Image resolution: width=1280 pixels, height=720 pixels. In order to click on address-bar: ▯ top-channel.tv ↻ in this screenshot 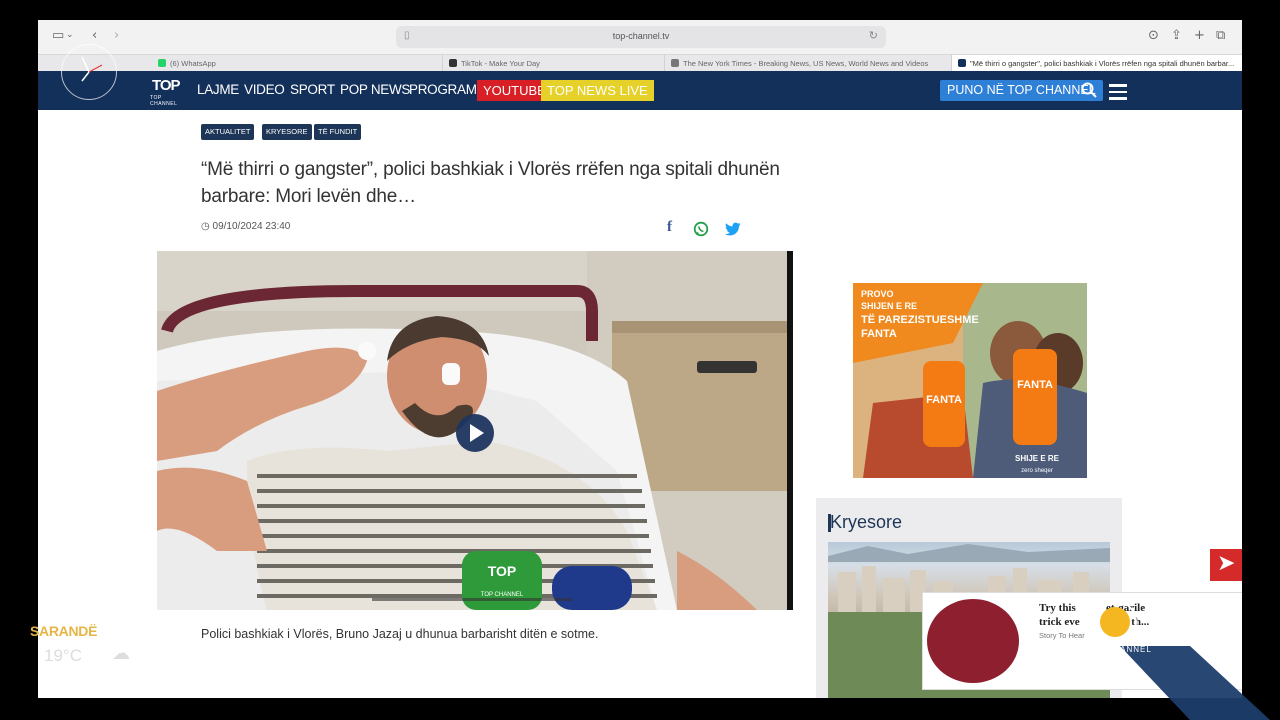, I will do `click(641, 37)`.